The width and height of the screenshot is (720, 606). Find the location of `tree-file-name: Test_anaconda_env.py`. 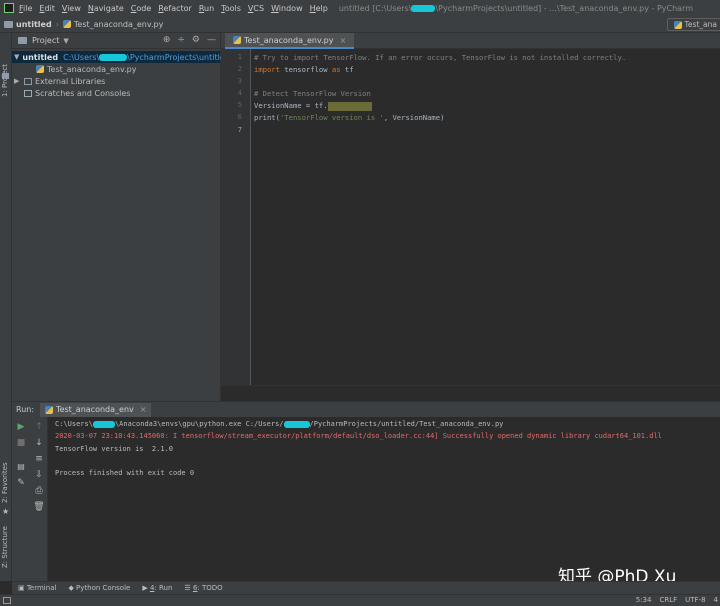

tree-file-name: Test_anaconda_env.py is located at coordinates (92, 69).